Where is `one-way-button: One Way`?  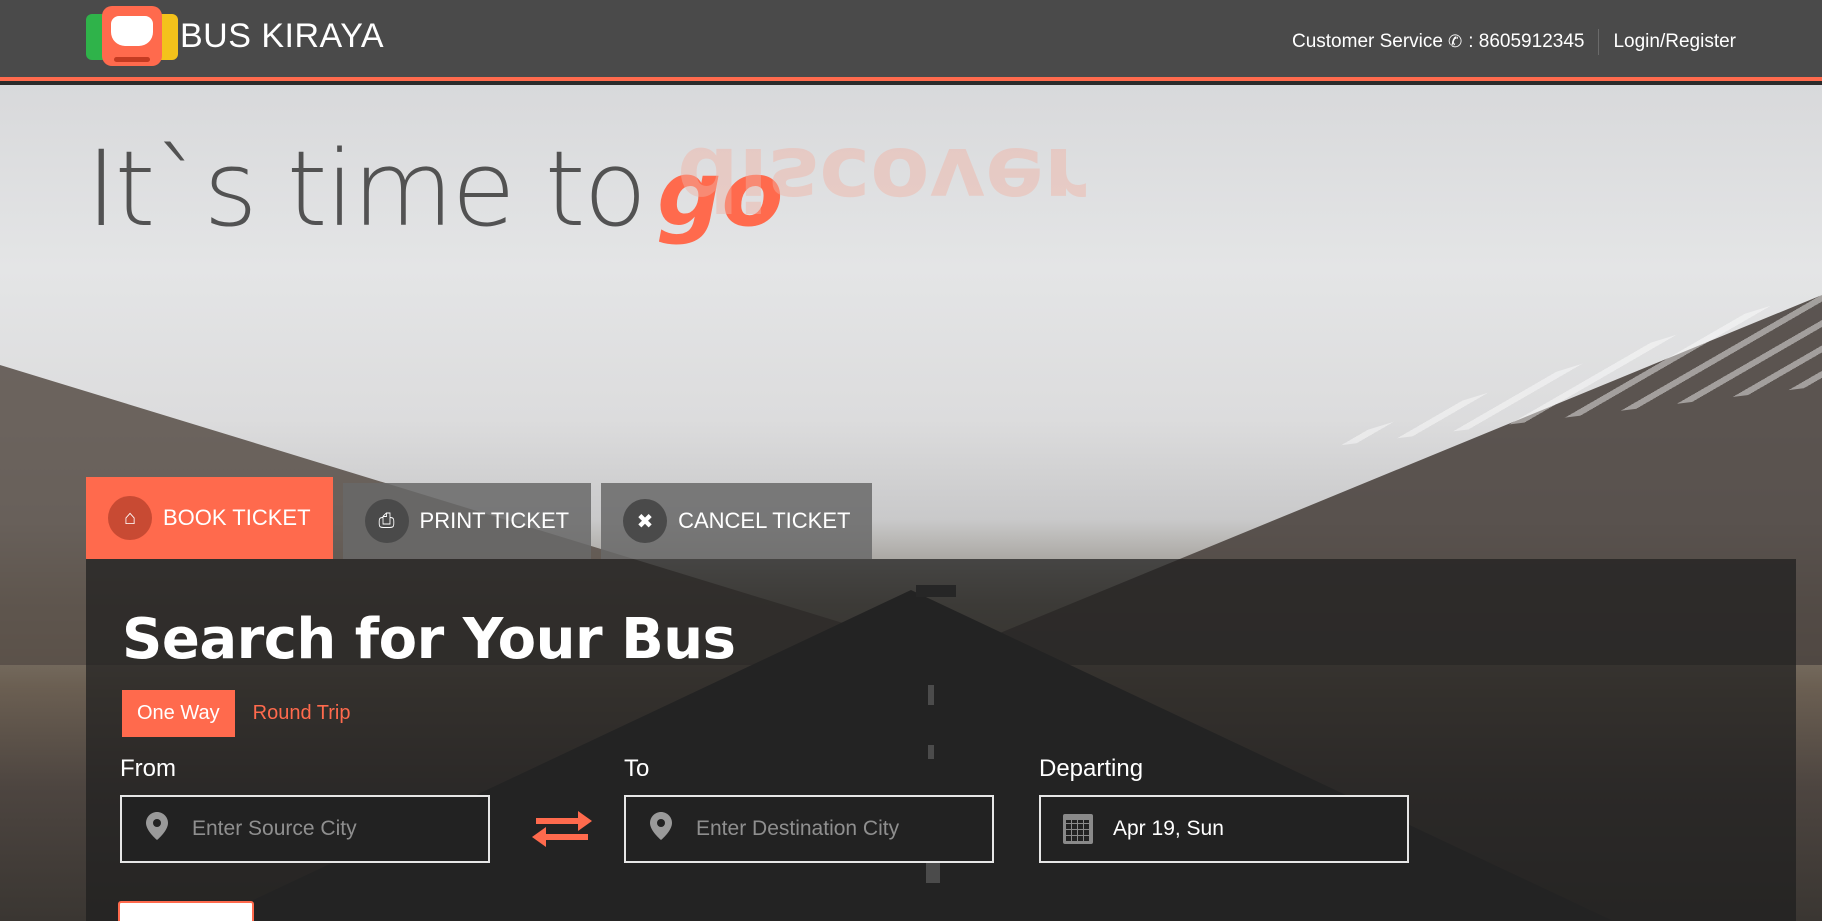 one-way-button: One Way is located at coordinates (178, 713).